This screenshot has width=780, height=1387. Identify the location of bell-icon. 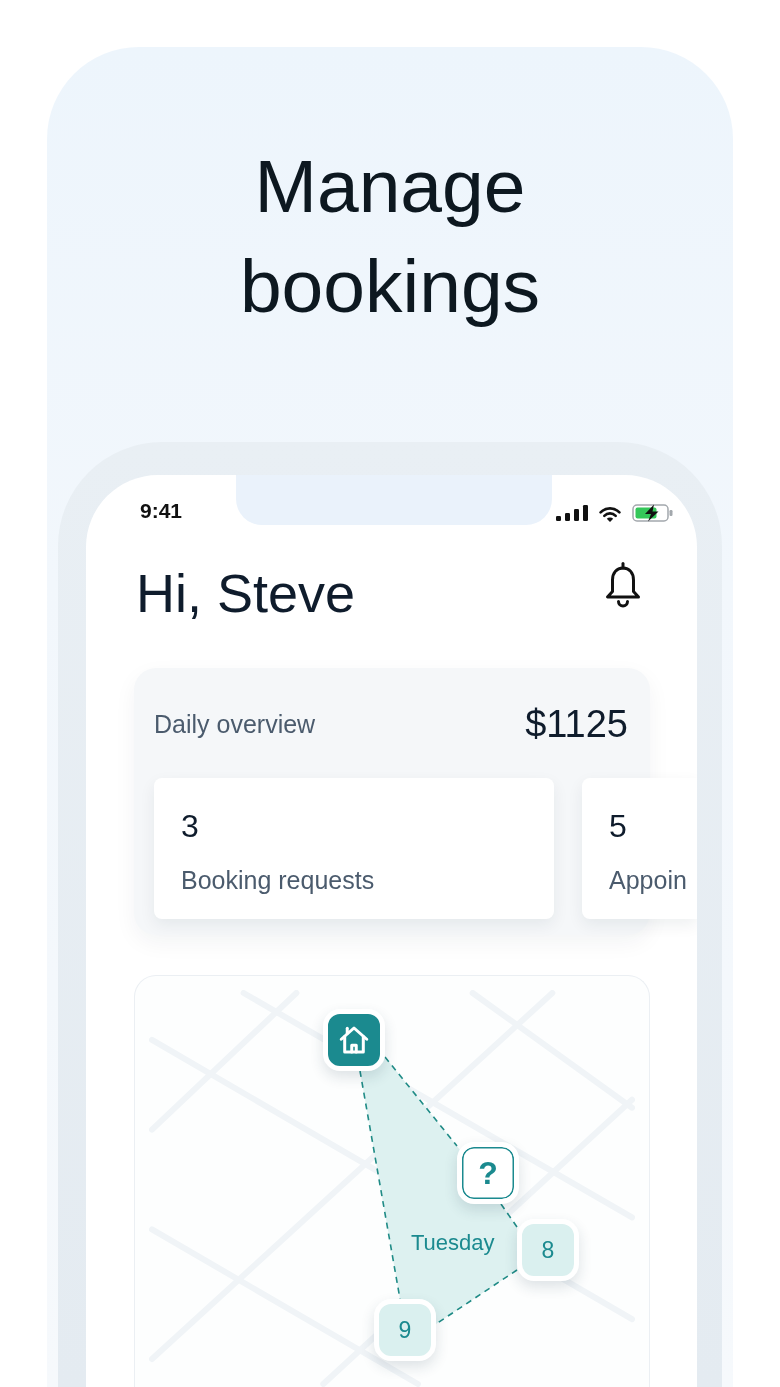
(623, 585).